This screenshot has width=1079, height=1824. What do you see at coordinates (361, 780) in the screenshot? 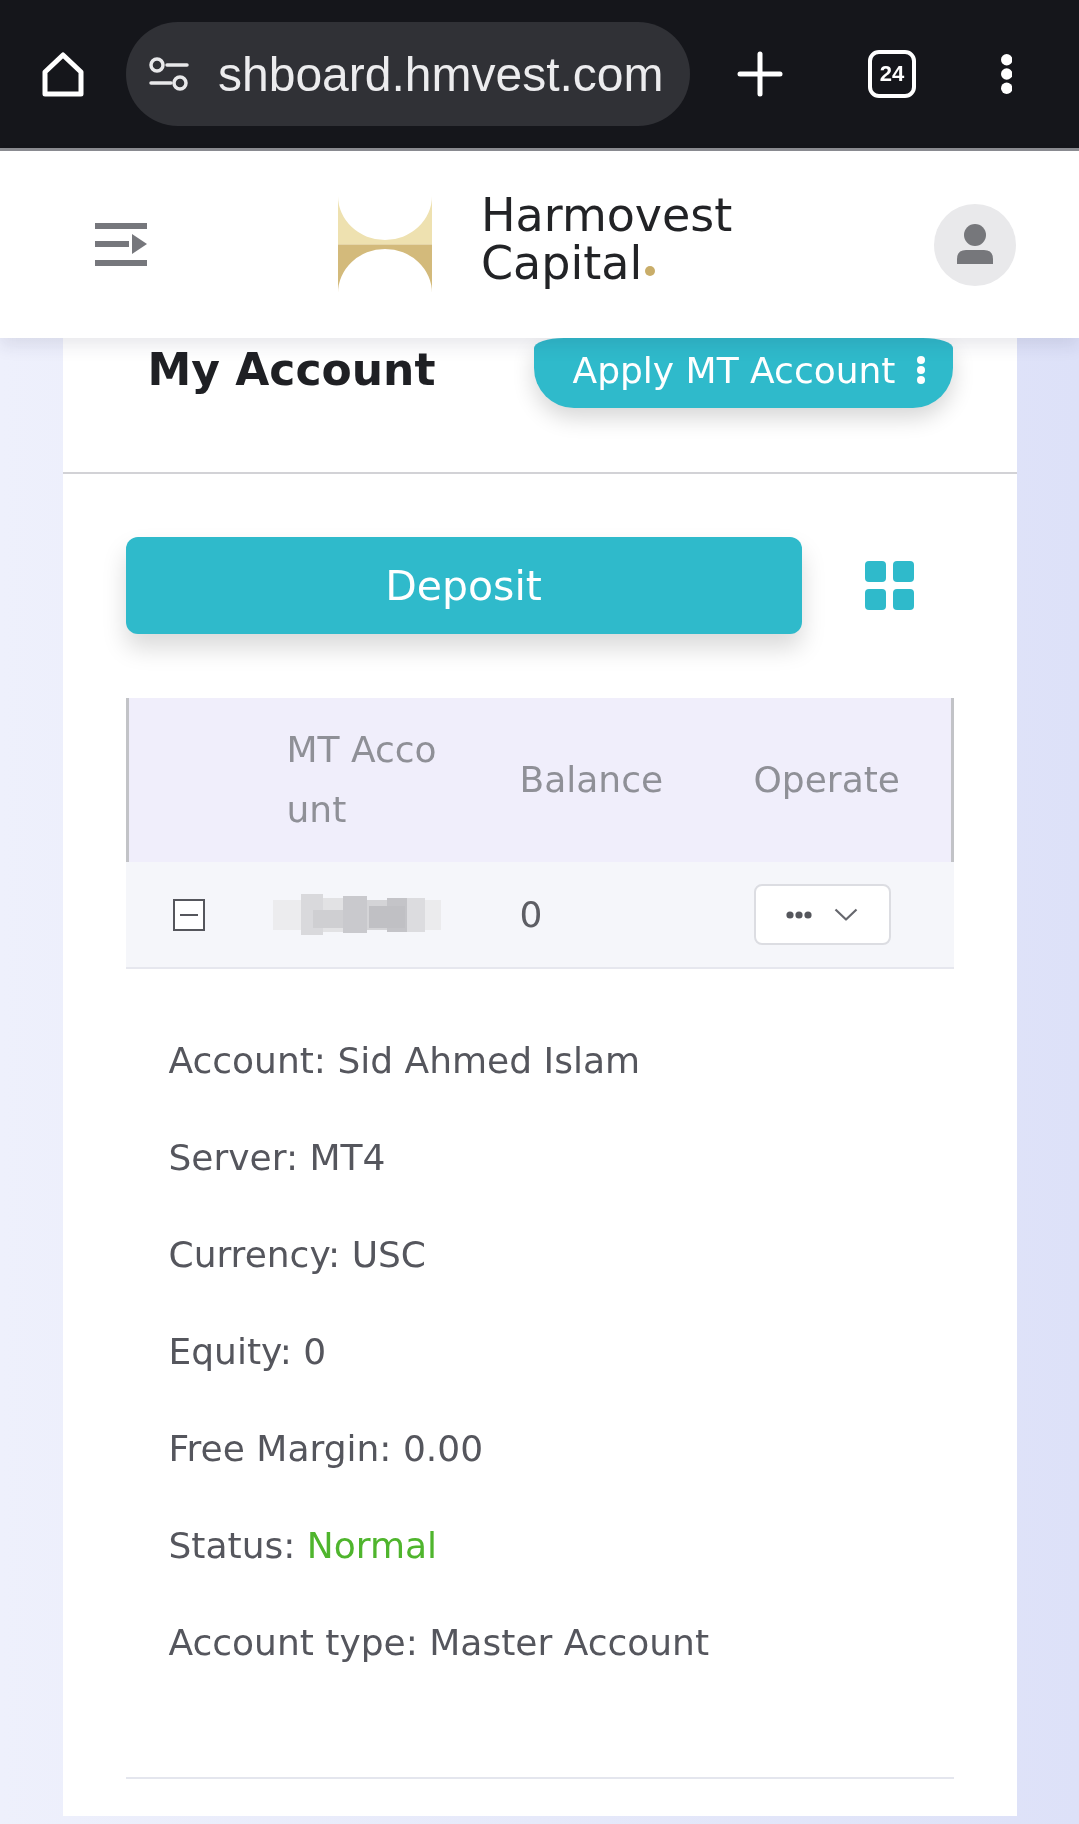
I see `column-header: MT Account` at bounding box center [361, 780].